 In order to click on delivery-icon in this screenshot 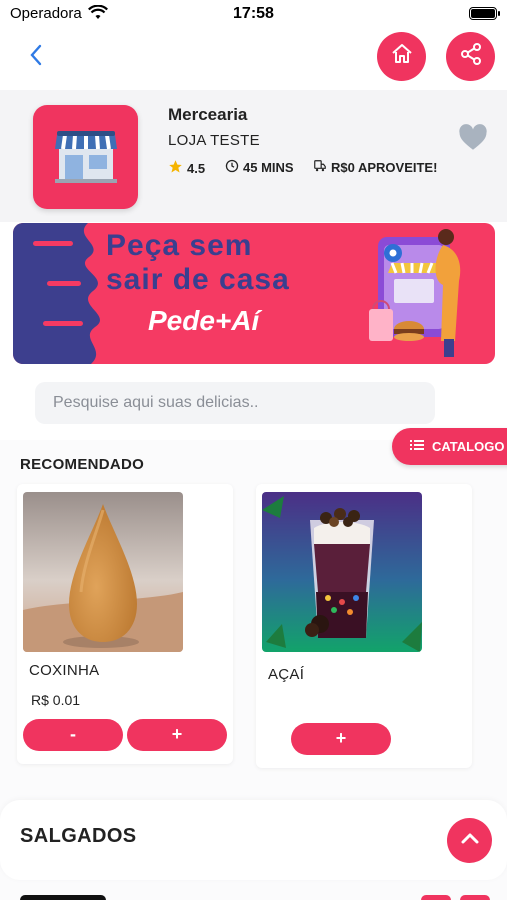, I will do `click(320, 167)`.